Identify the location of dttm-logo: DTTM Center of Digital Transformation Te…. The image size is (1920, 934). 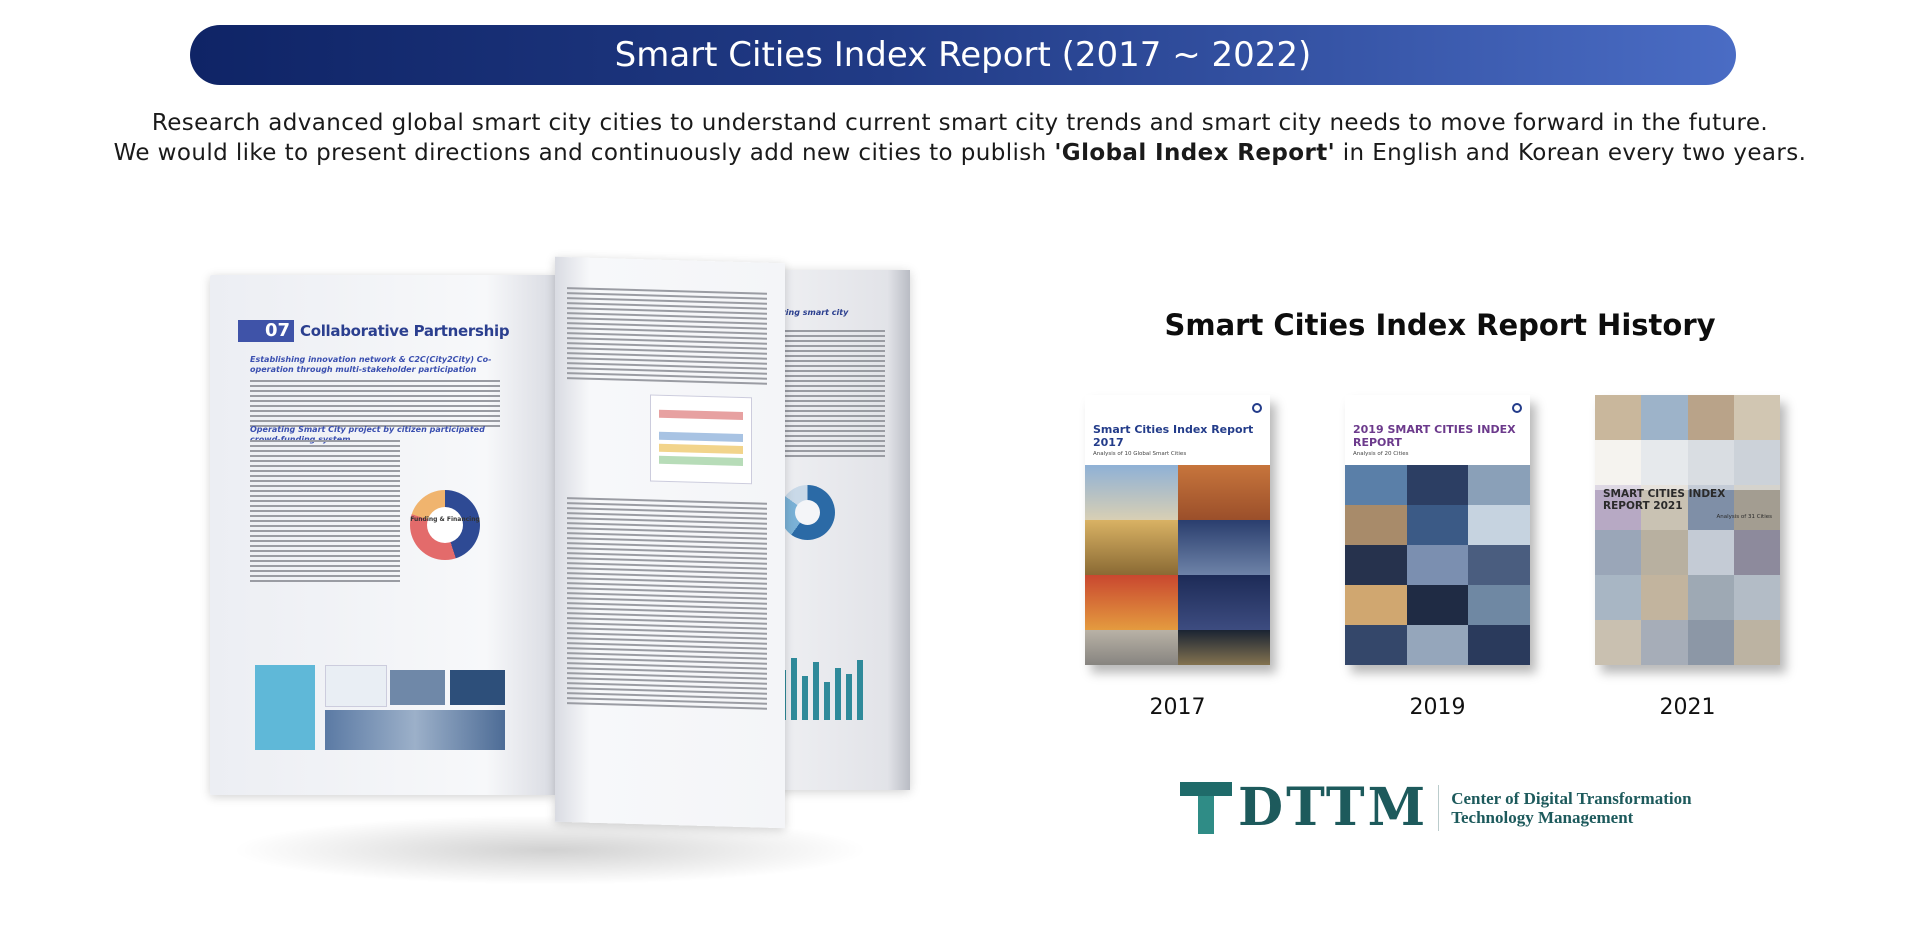
(1436, 807).